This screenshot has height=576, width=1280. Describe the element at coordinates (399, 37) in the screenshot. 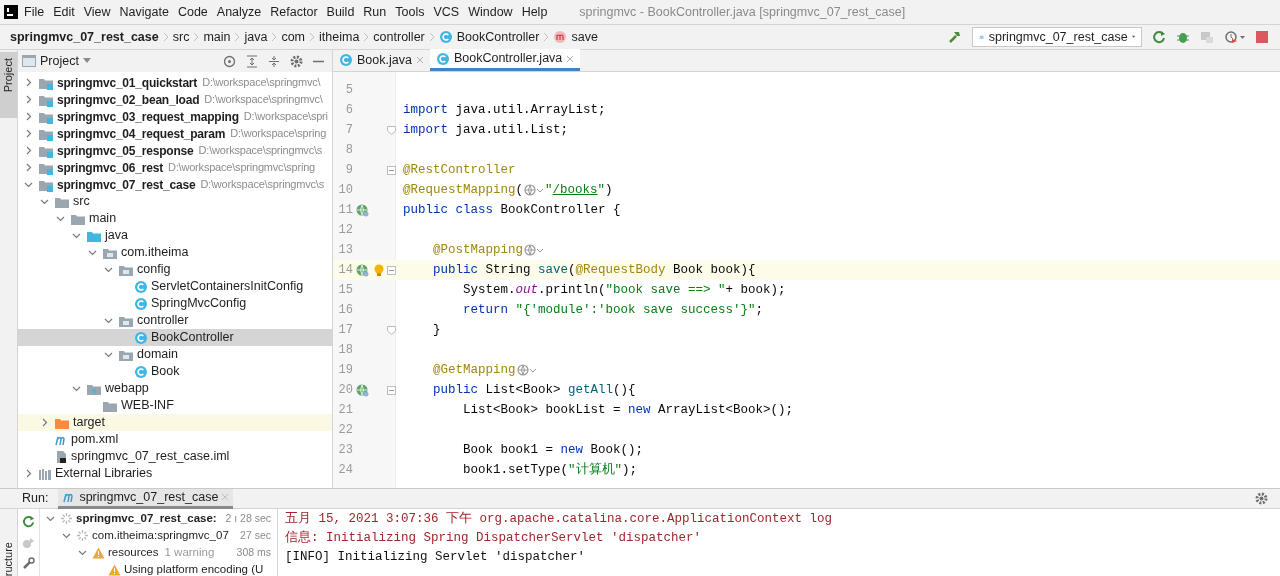

I see `breadcrumb-item: controller` at that location.